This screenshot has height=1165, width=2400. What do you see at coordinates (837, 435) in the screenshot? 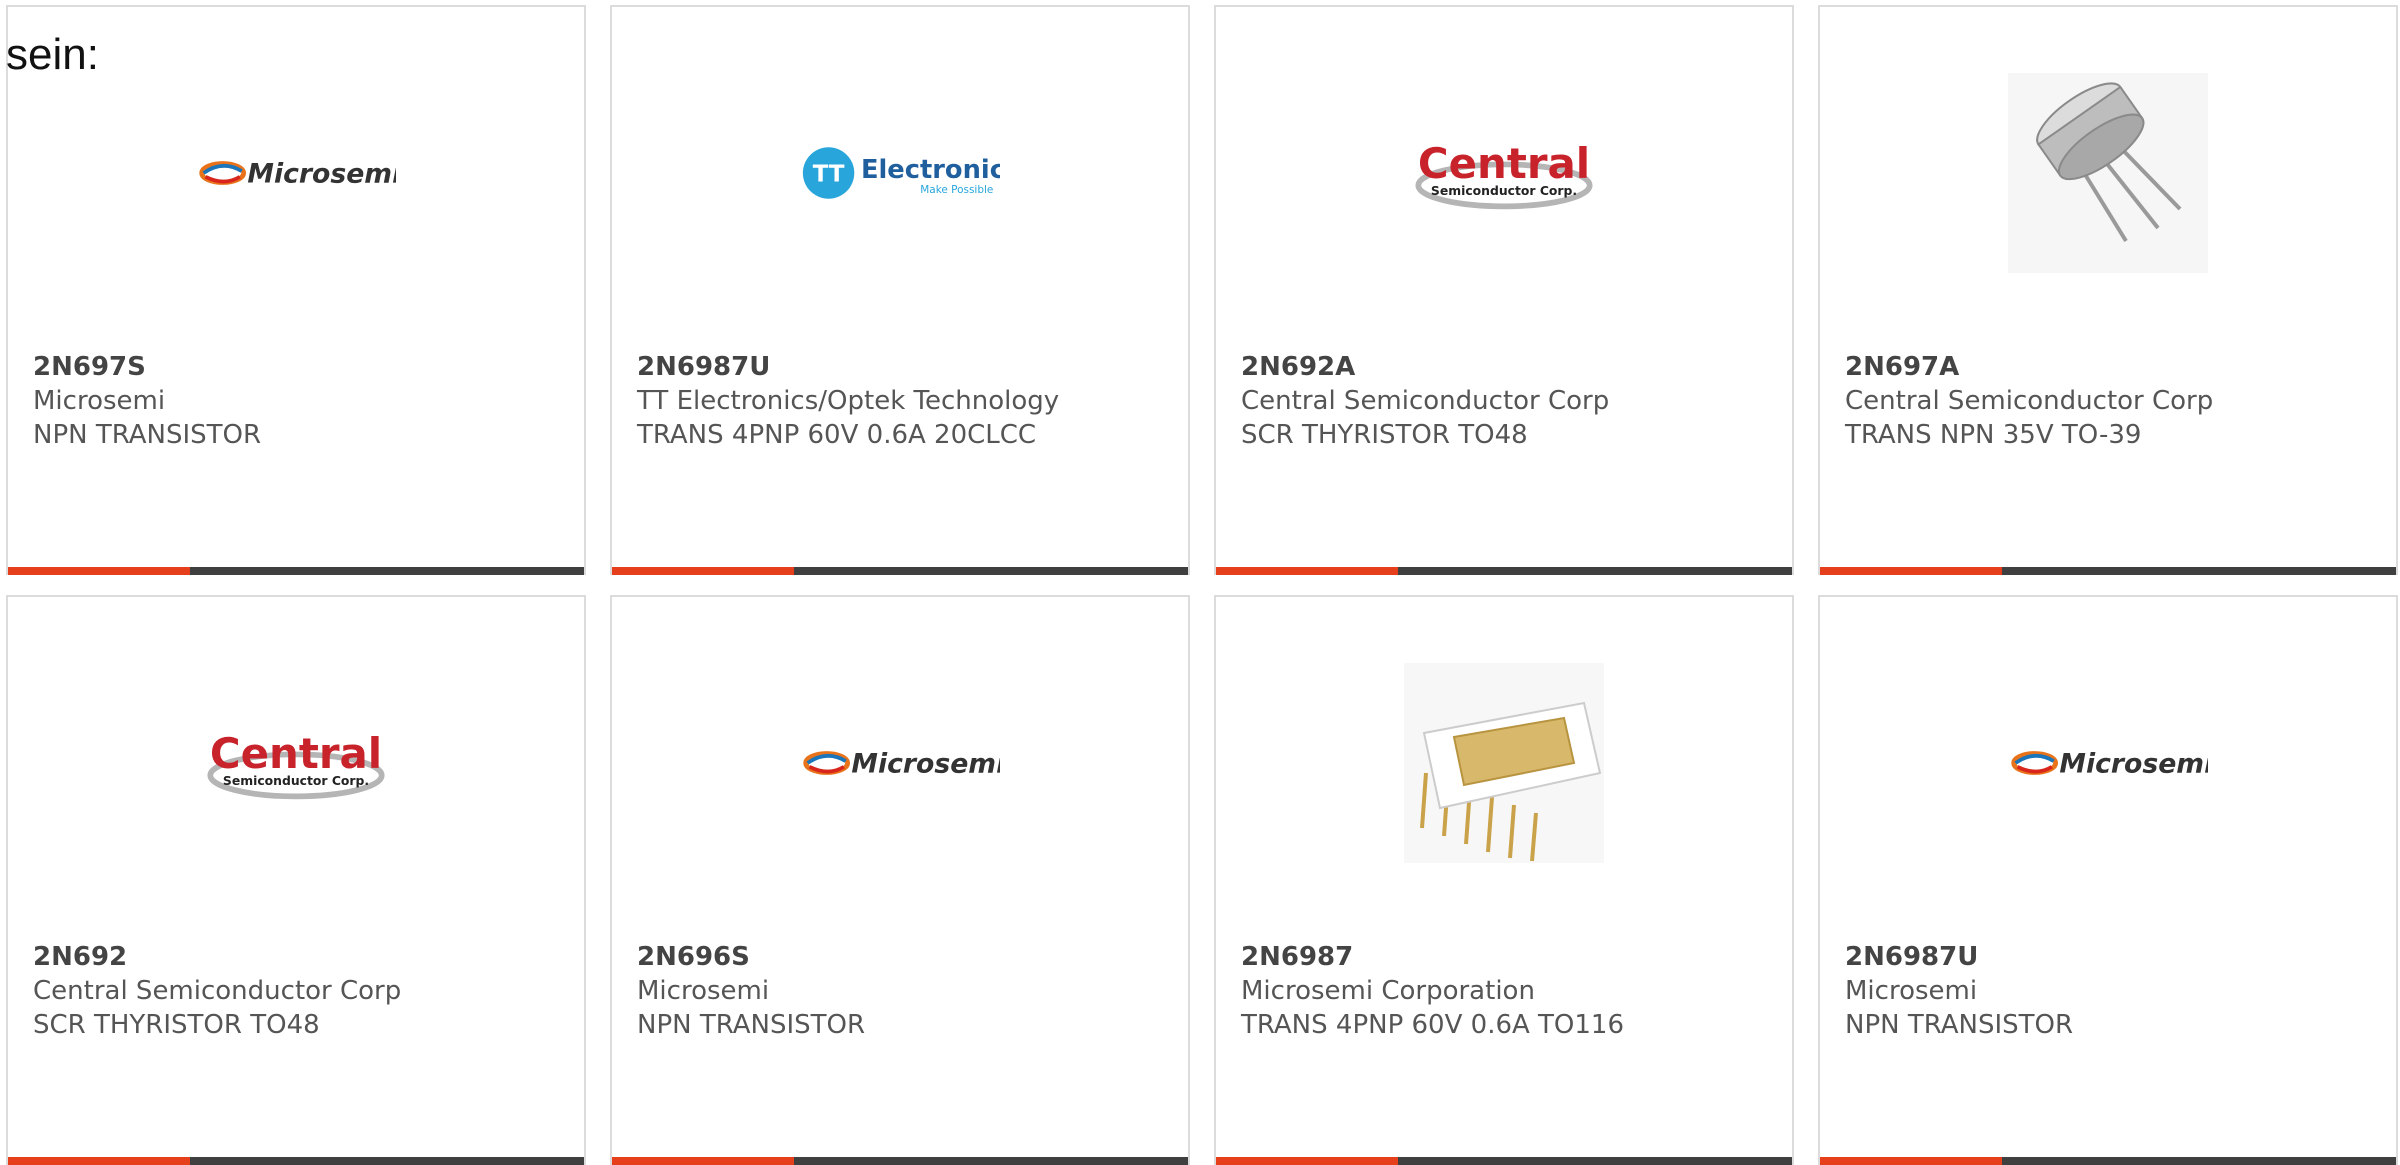
I see `description: TRANS 4PNP 60V 0.6A 20CLCC` at bounding box center [837, 435].